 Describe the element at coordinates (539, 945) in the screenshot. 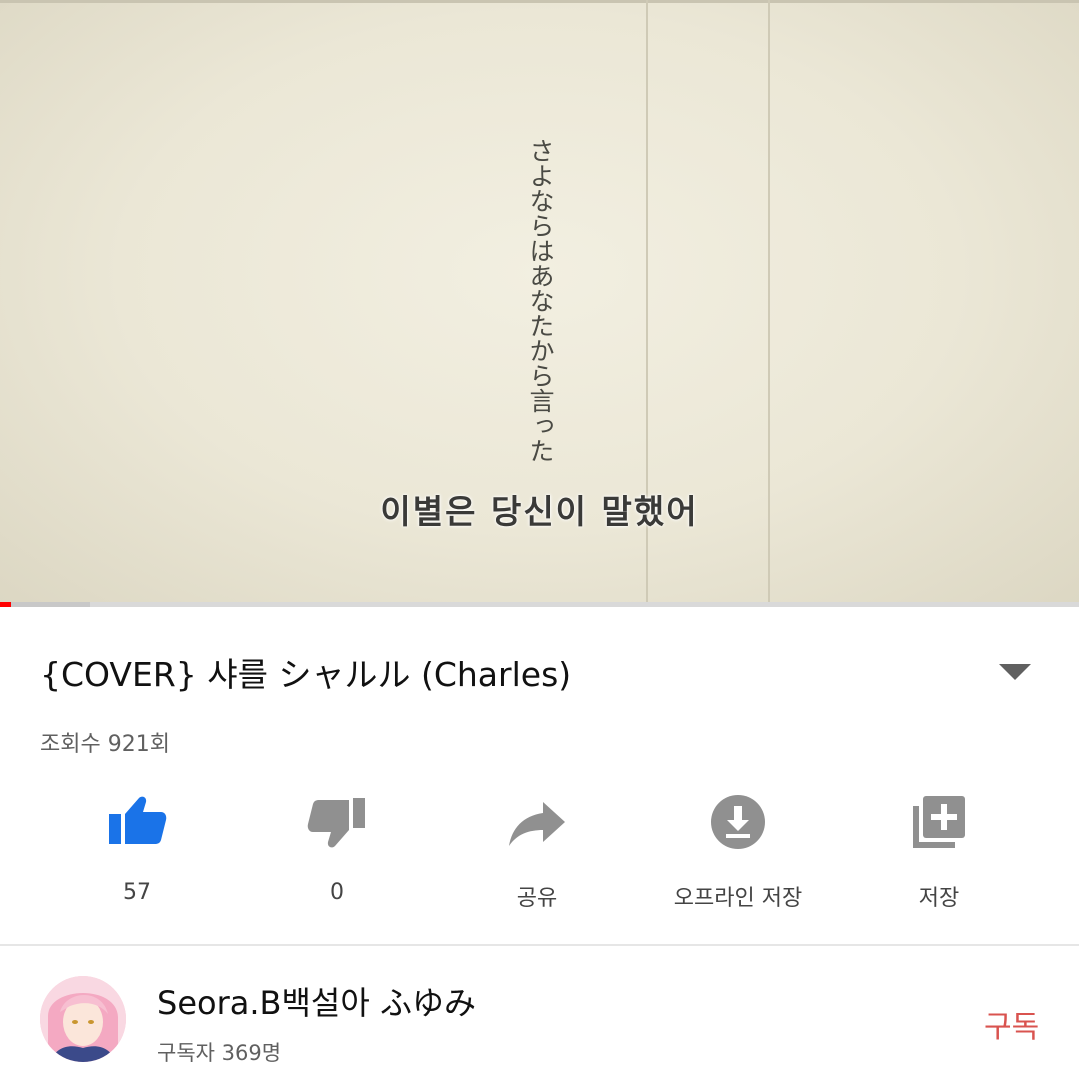

I see `divider` at that location.